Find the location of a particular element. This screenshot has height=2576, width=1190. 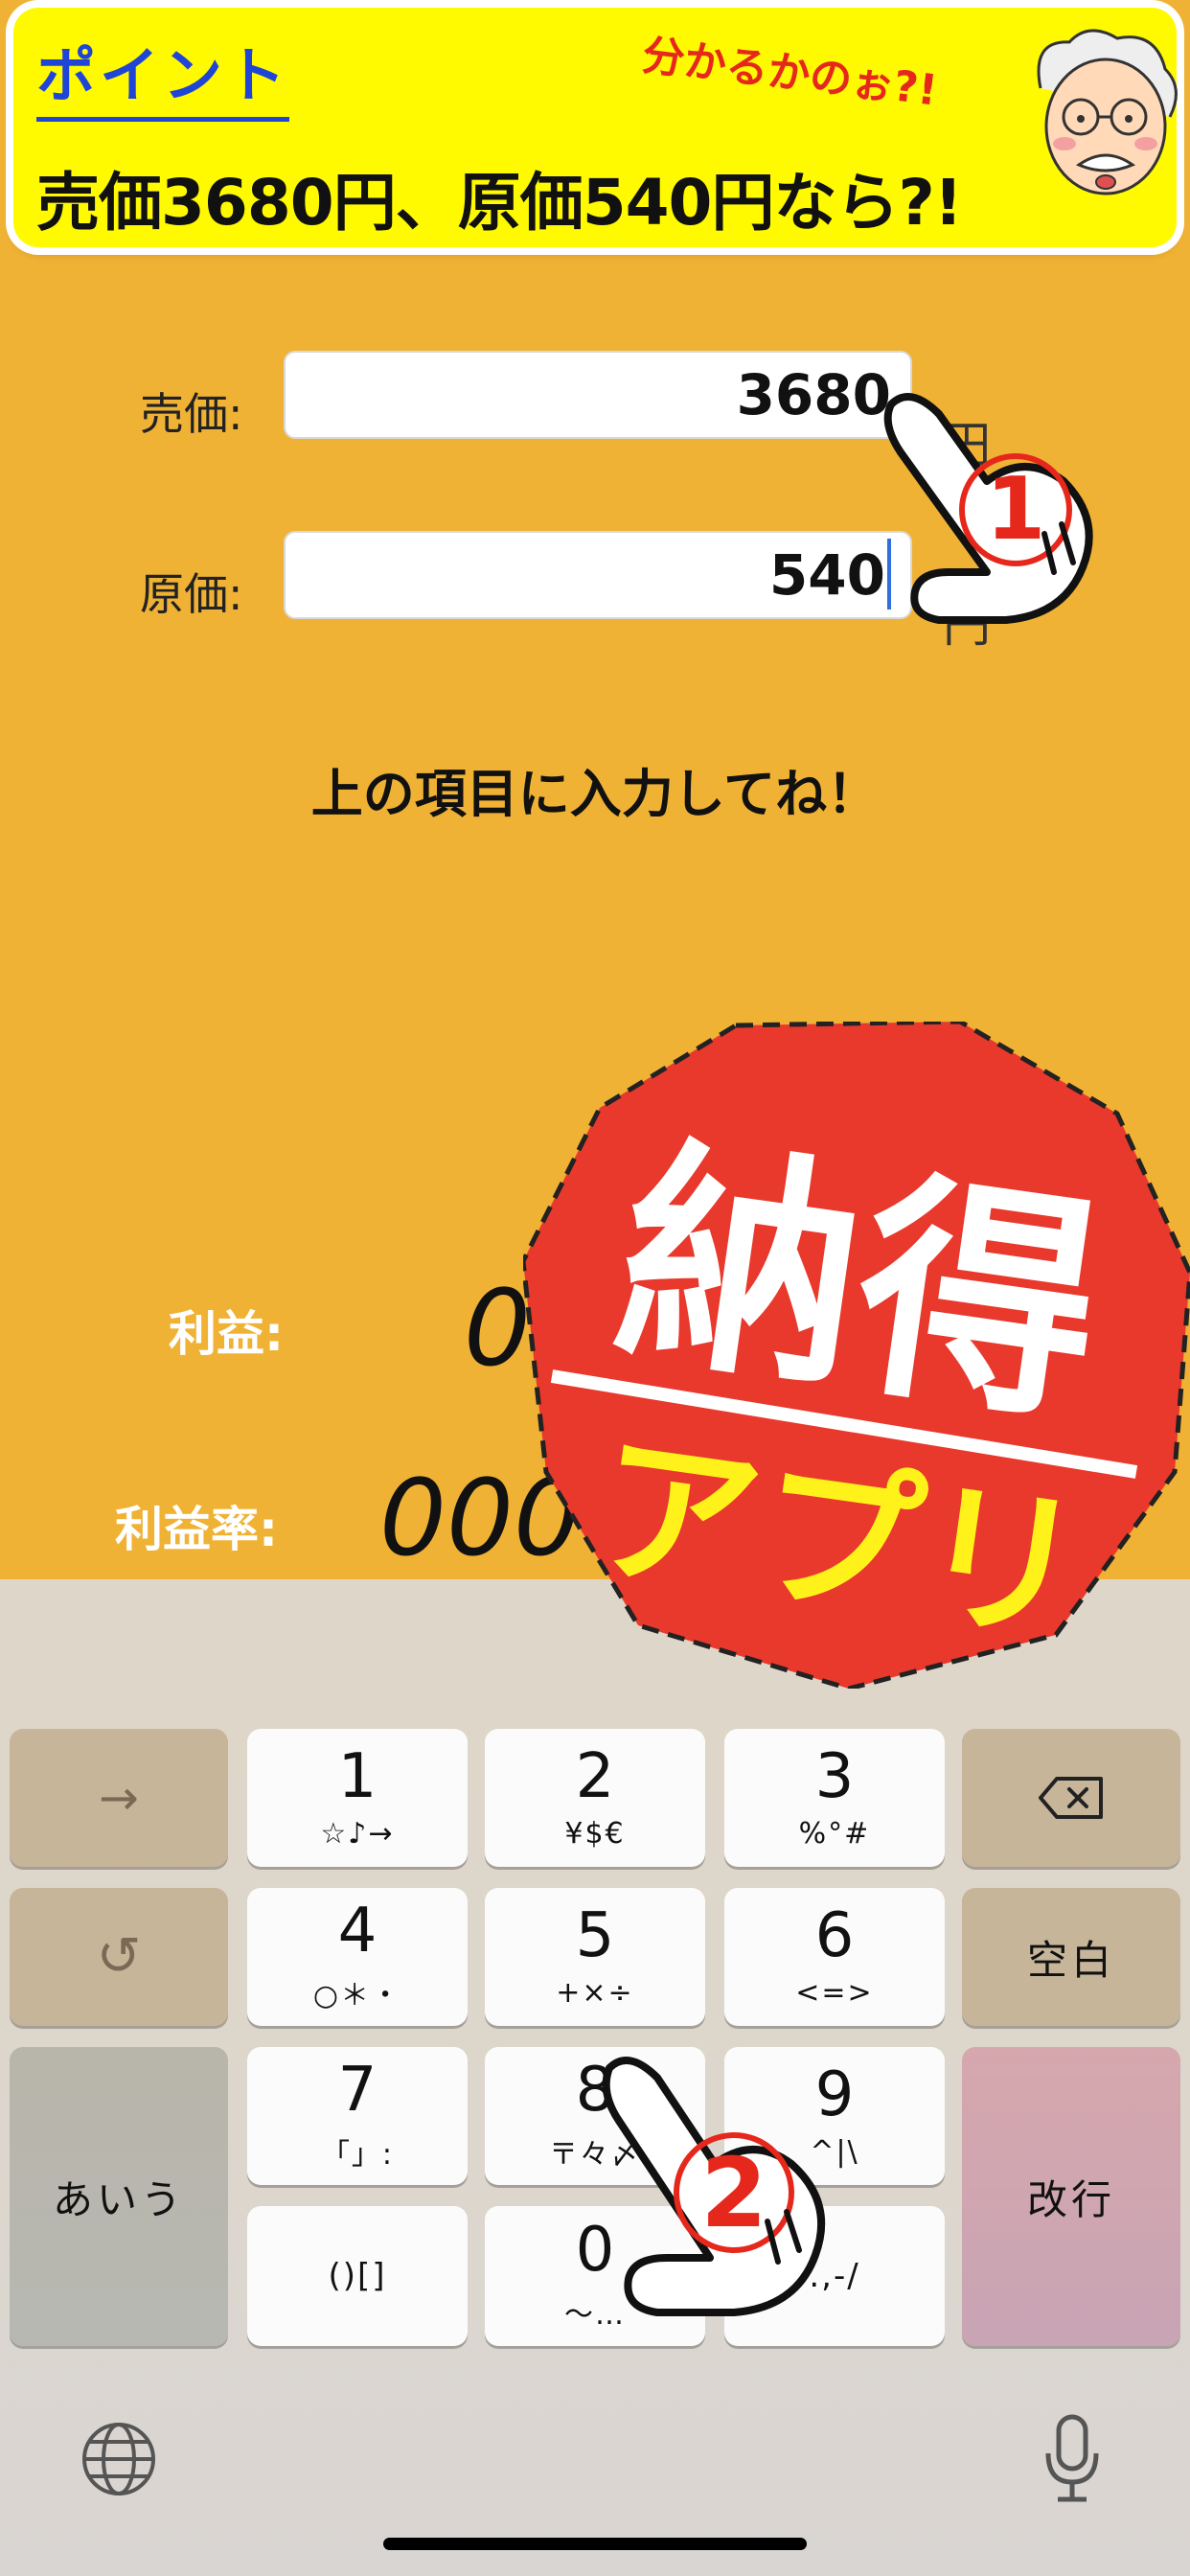

undo-key: ↺ is located at coordinates (119, 1957).